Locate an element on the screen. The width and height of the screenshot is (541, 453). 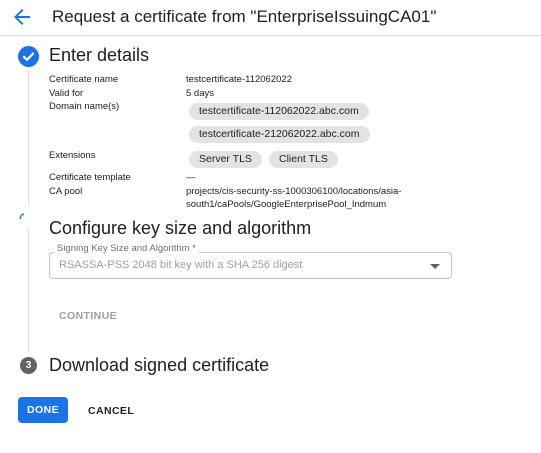
step-title-configure-key: Configure key size and algorithm is located at coordinates (180, 228).